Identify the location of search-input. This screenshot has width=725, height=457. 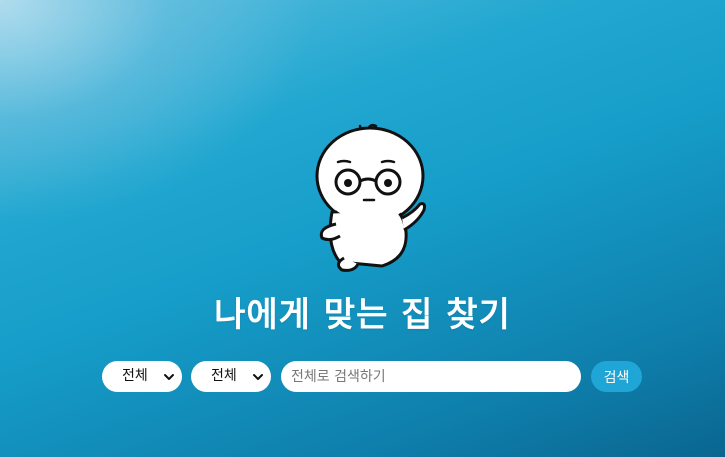
(431, 376).